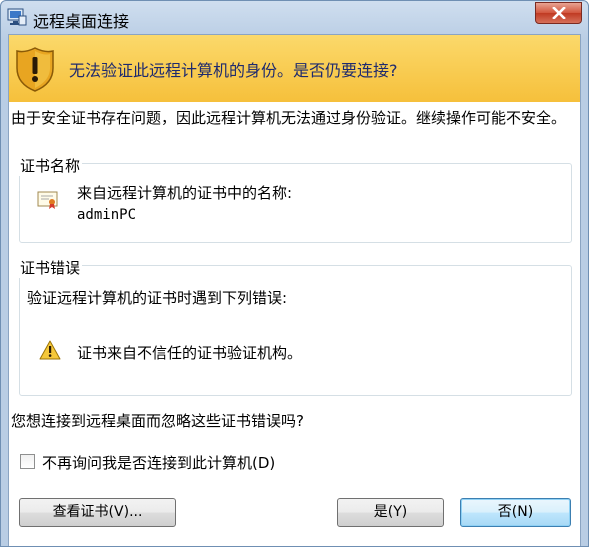 This screenshot has width=589, height=547. Describe the element at coordinates (81, 21) in the screenshot. I see `window-title: 远程桌面连接` at that location.